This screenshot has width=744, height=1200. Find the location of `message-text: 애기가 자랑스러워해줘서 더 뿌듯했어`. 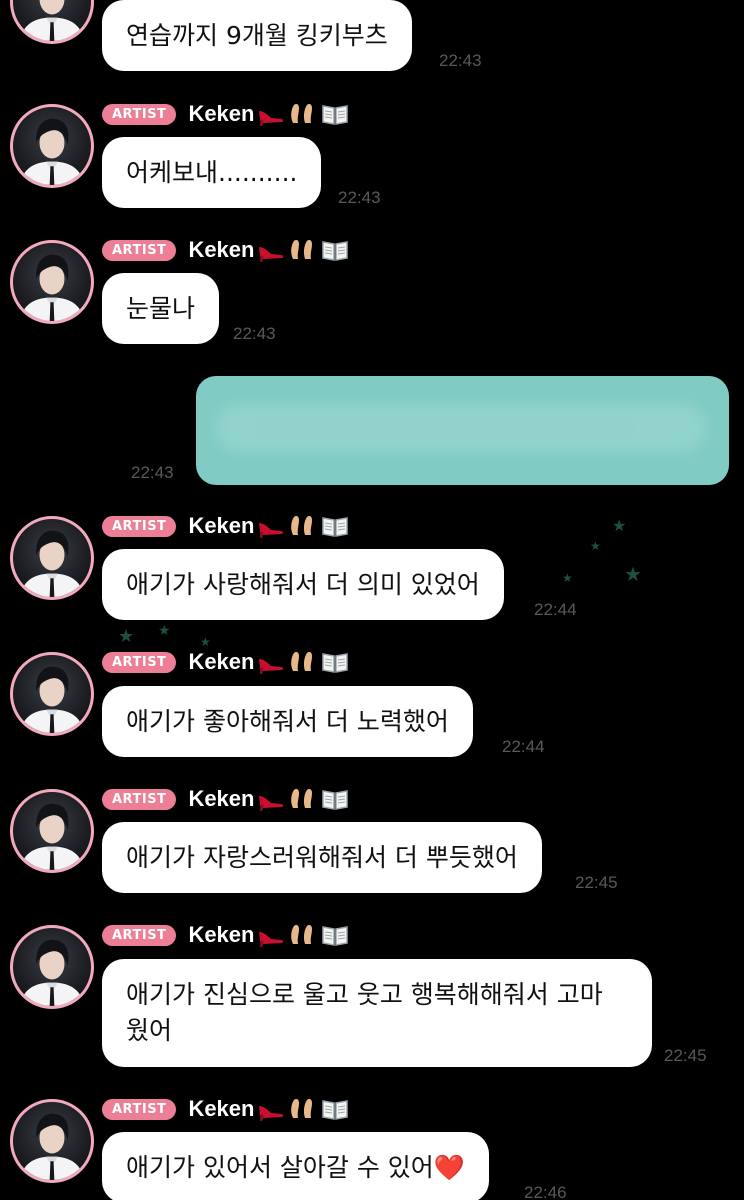

message-text: 애기가 자랑스러워해줘서 더 뿌듯했어 is located at coordinates (322, 857).